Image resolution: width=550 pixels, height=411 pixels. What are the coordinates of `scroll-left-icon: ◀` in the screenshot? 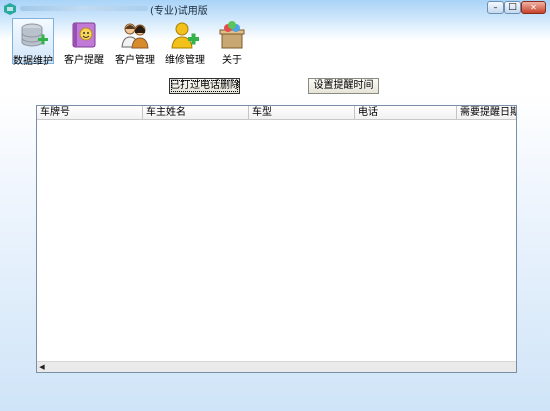 It's located at (42, 367).